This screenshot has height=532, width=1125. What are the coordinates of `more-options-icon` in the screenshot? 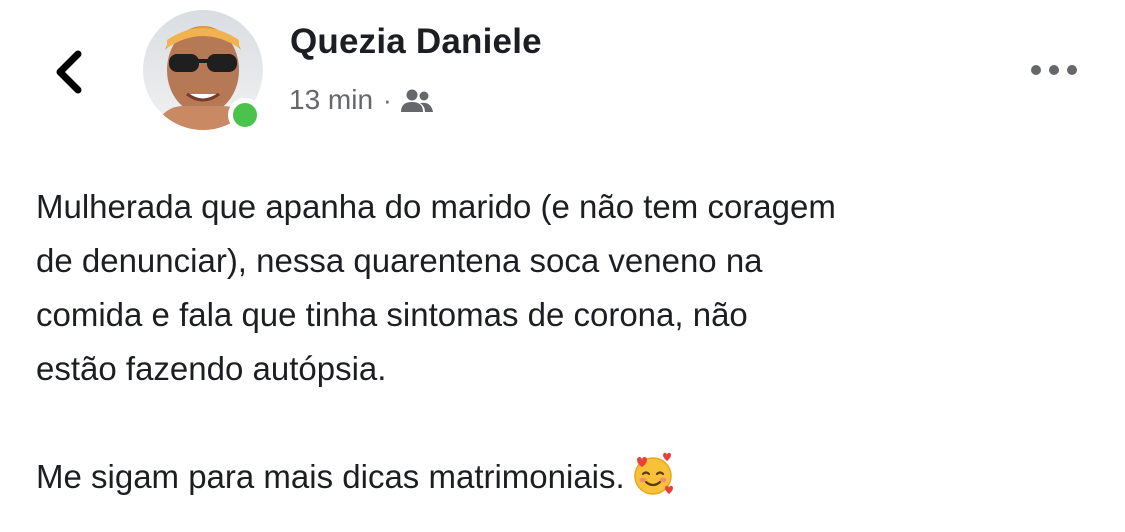 It's located at (1054, 70).